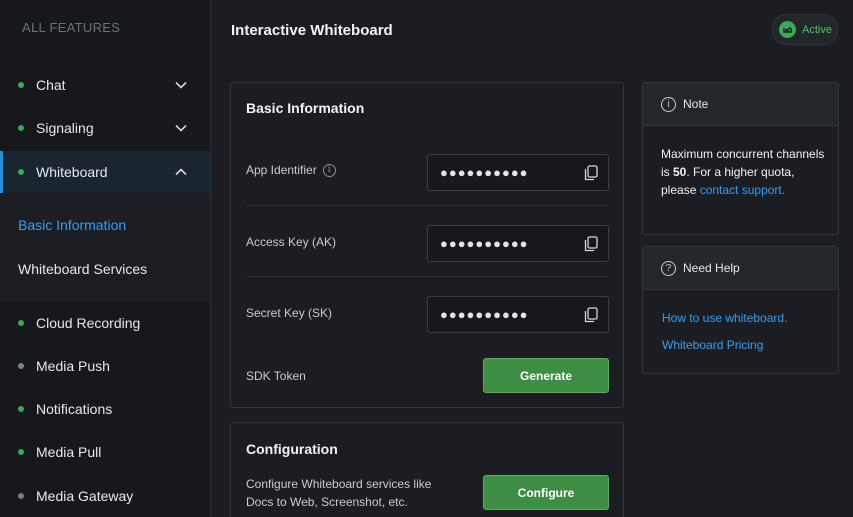 This screenshot has height=517, width=853. What do you see at coordinates (73, 366) in the screenshot?
I see `sidebar-item-label: Media Push` at bounding box center [73, 366].